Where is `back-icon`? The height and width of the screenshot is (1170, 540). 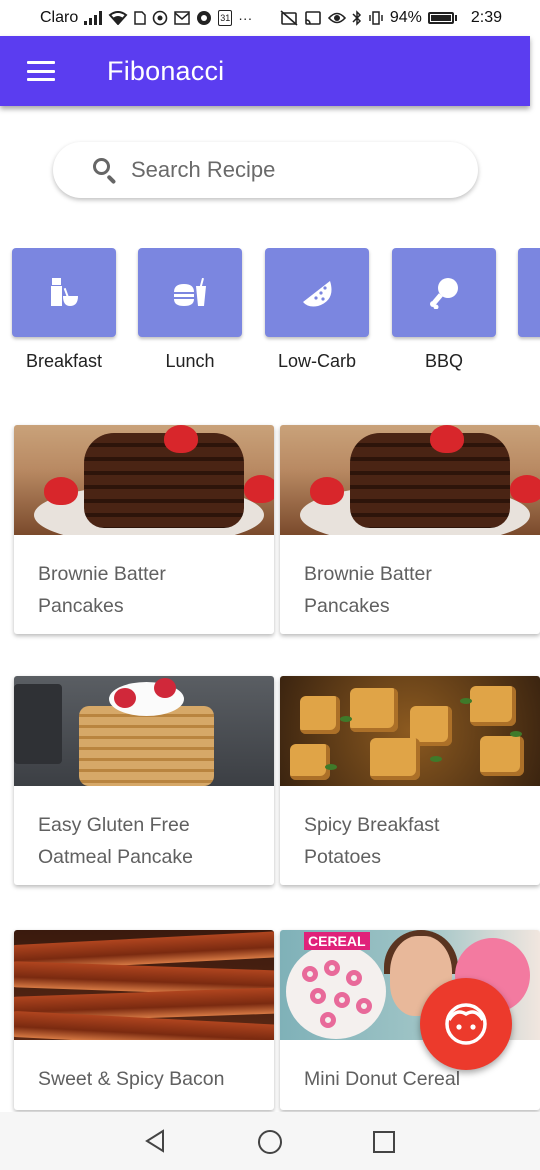 back-icon is located at coordinates (155, 1143).